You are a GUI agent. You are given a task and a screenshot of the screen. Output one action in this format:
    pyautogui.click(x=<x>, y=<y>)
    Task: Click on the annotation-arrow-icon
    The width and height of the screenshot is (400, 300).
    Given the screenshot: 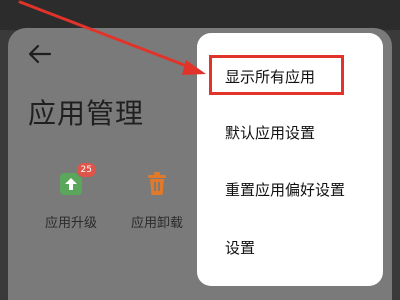 What is the action you would take?
    pyautogui.click(x=112, y=37)
    